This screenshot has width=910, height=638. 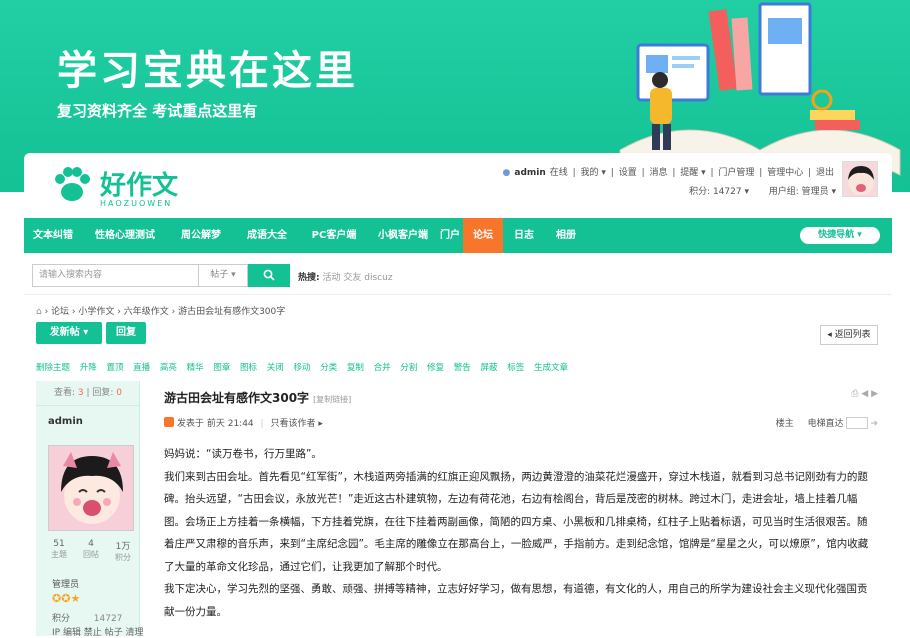 What do you see at coordinates (221, 368) in the screenshot?
I see `mod-action: 图章` at bounding box center [221, 368].